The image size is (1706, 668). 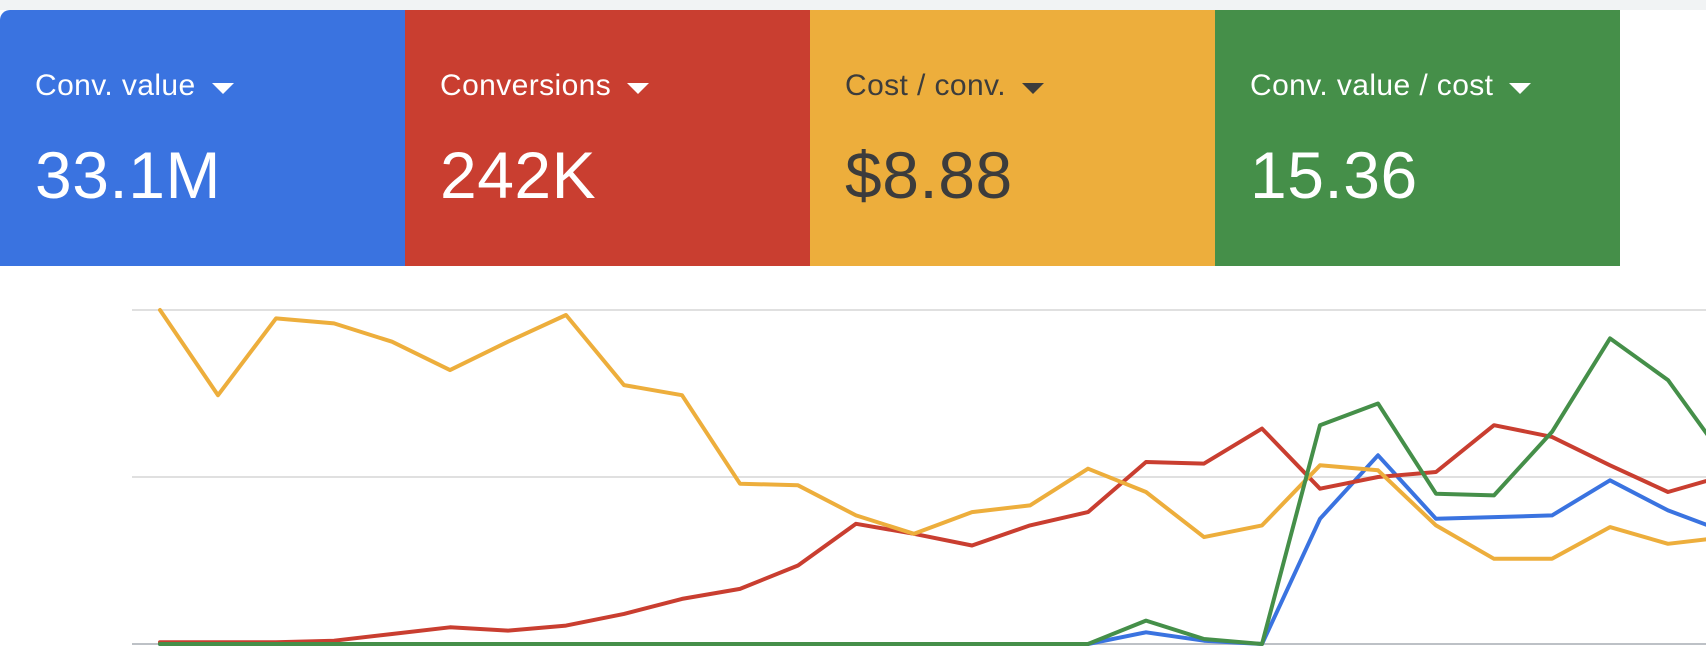 What do you see at coordinates (853, 5) in the screenshot?
I see `top-strip` at bounding box center [853, 5].